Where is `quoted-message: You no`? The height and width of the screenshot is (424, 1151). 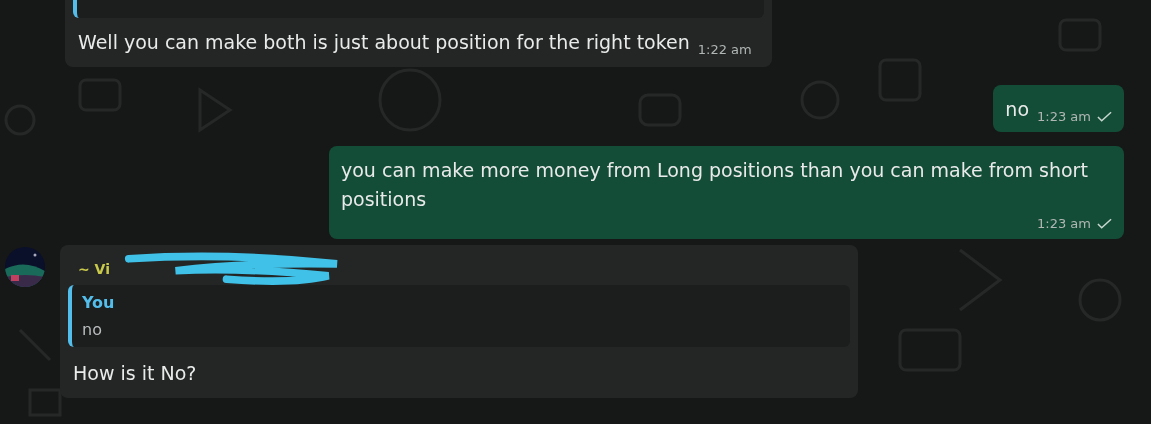 quoted-message: You no is located at coordinates (459, 316).